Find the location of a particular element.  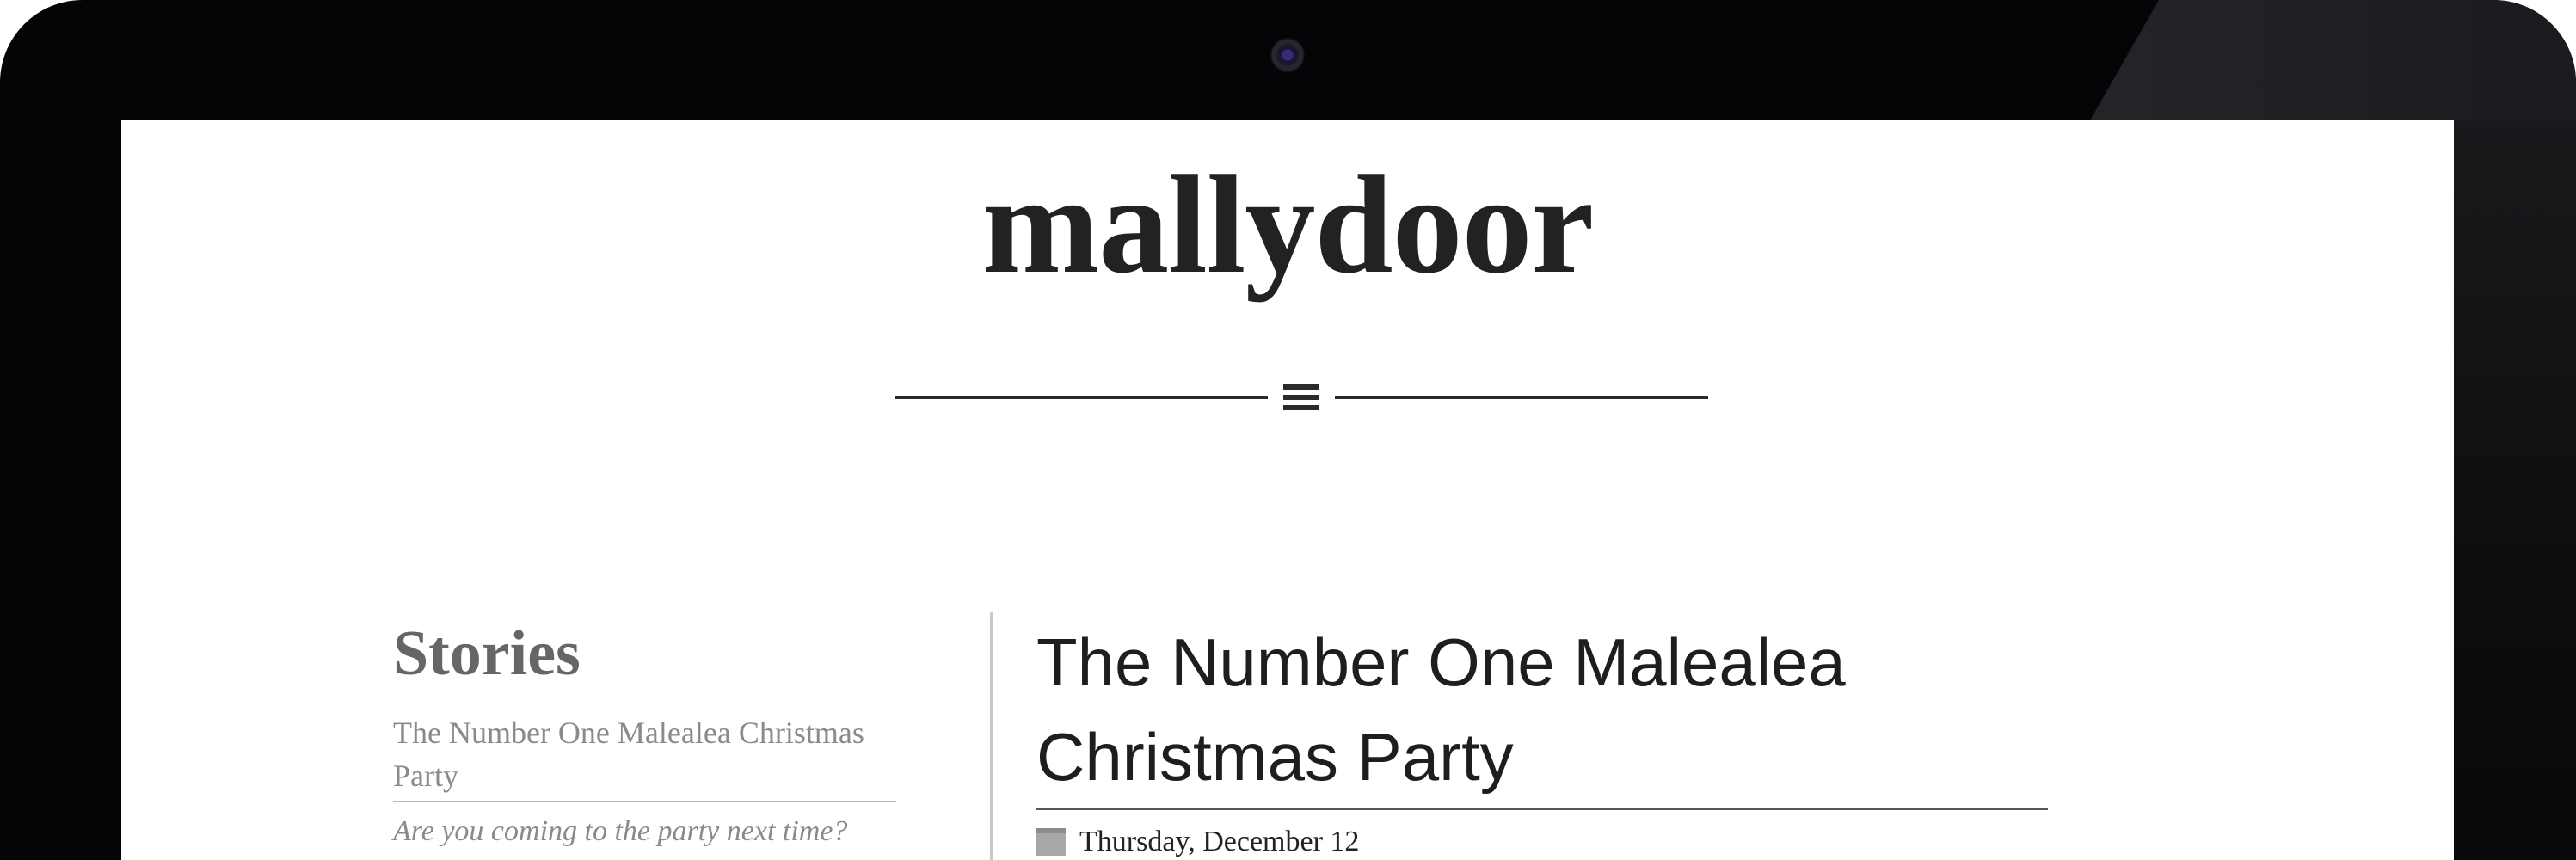

story-tagline: Are you coming to the party next time? is located at coordinates (644, 832).